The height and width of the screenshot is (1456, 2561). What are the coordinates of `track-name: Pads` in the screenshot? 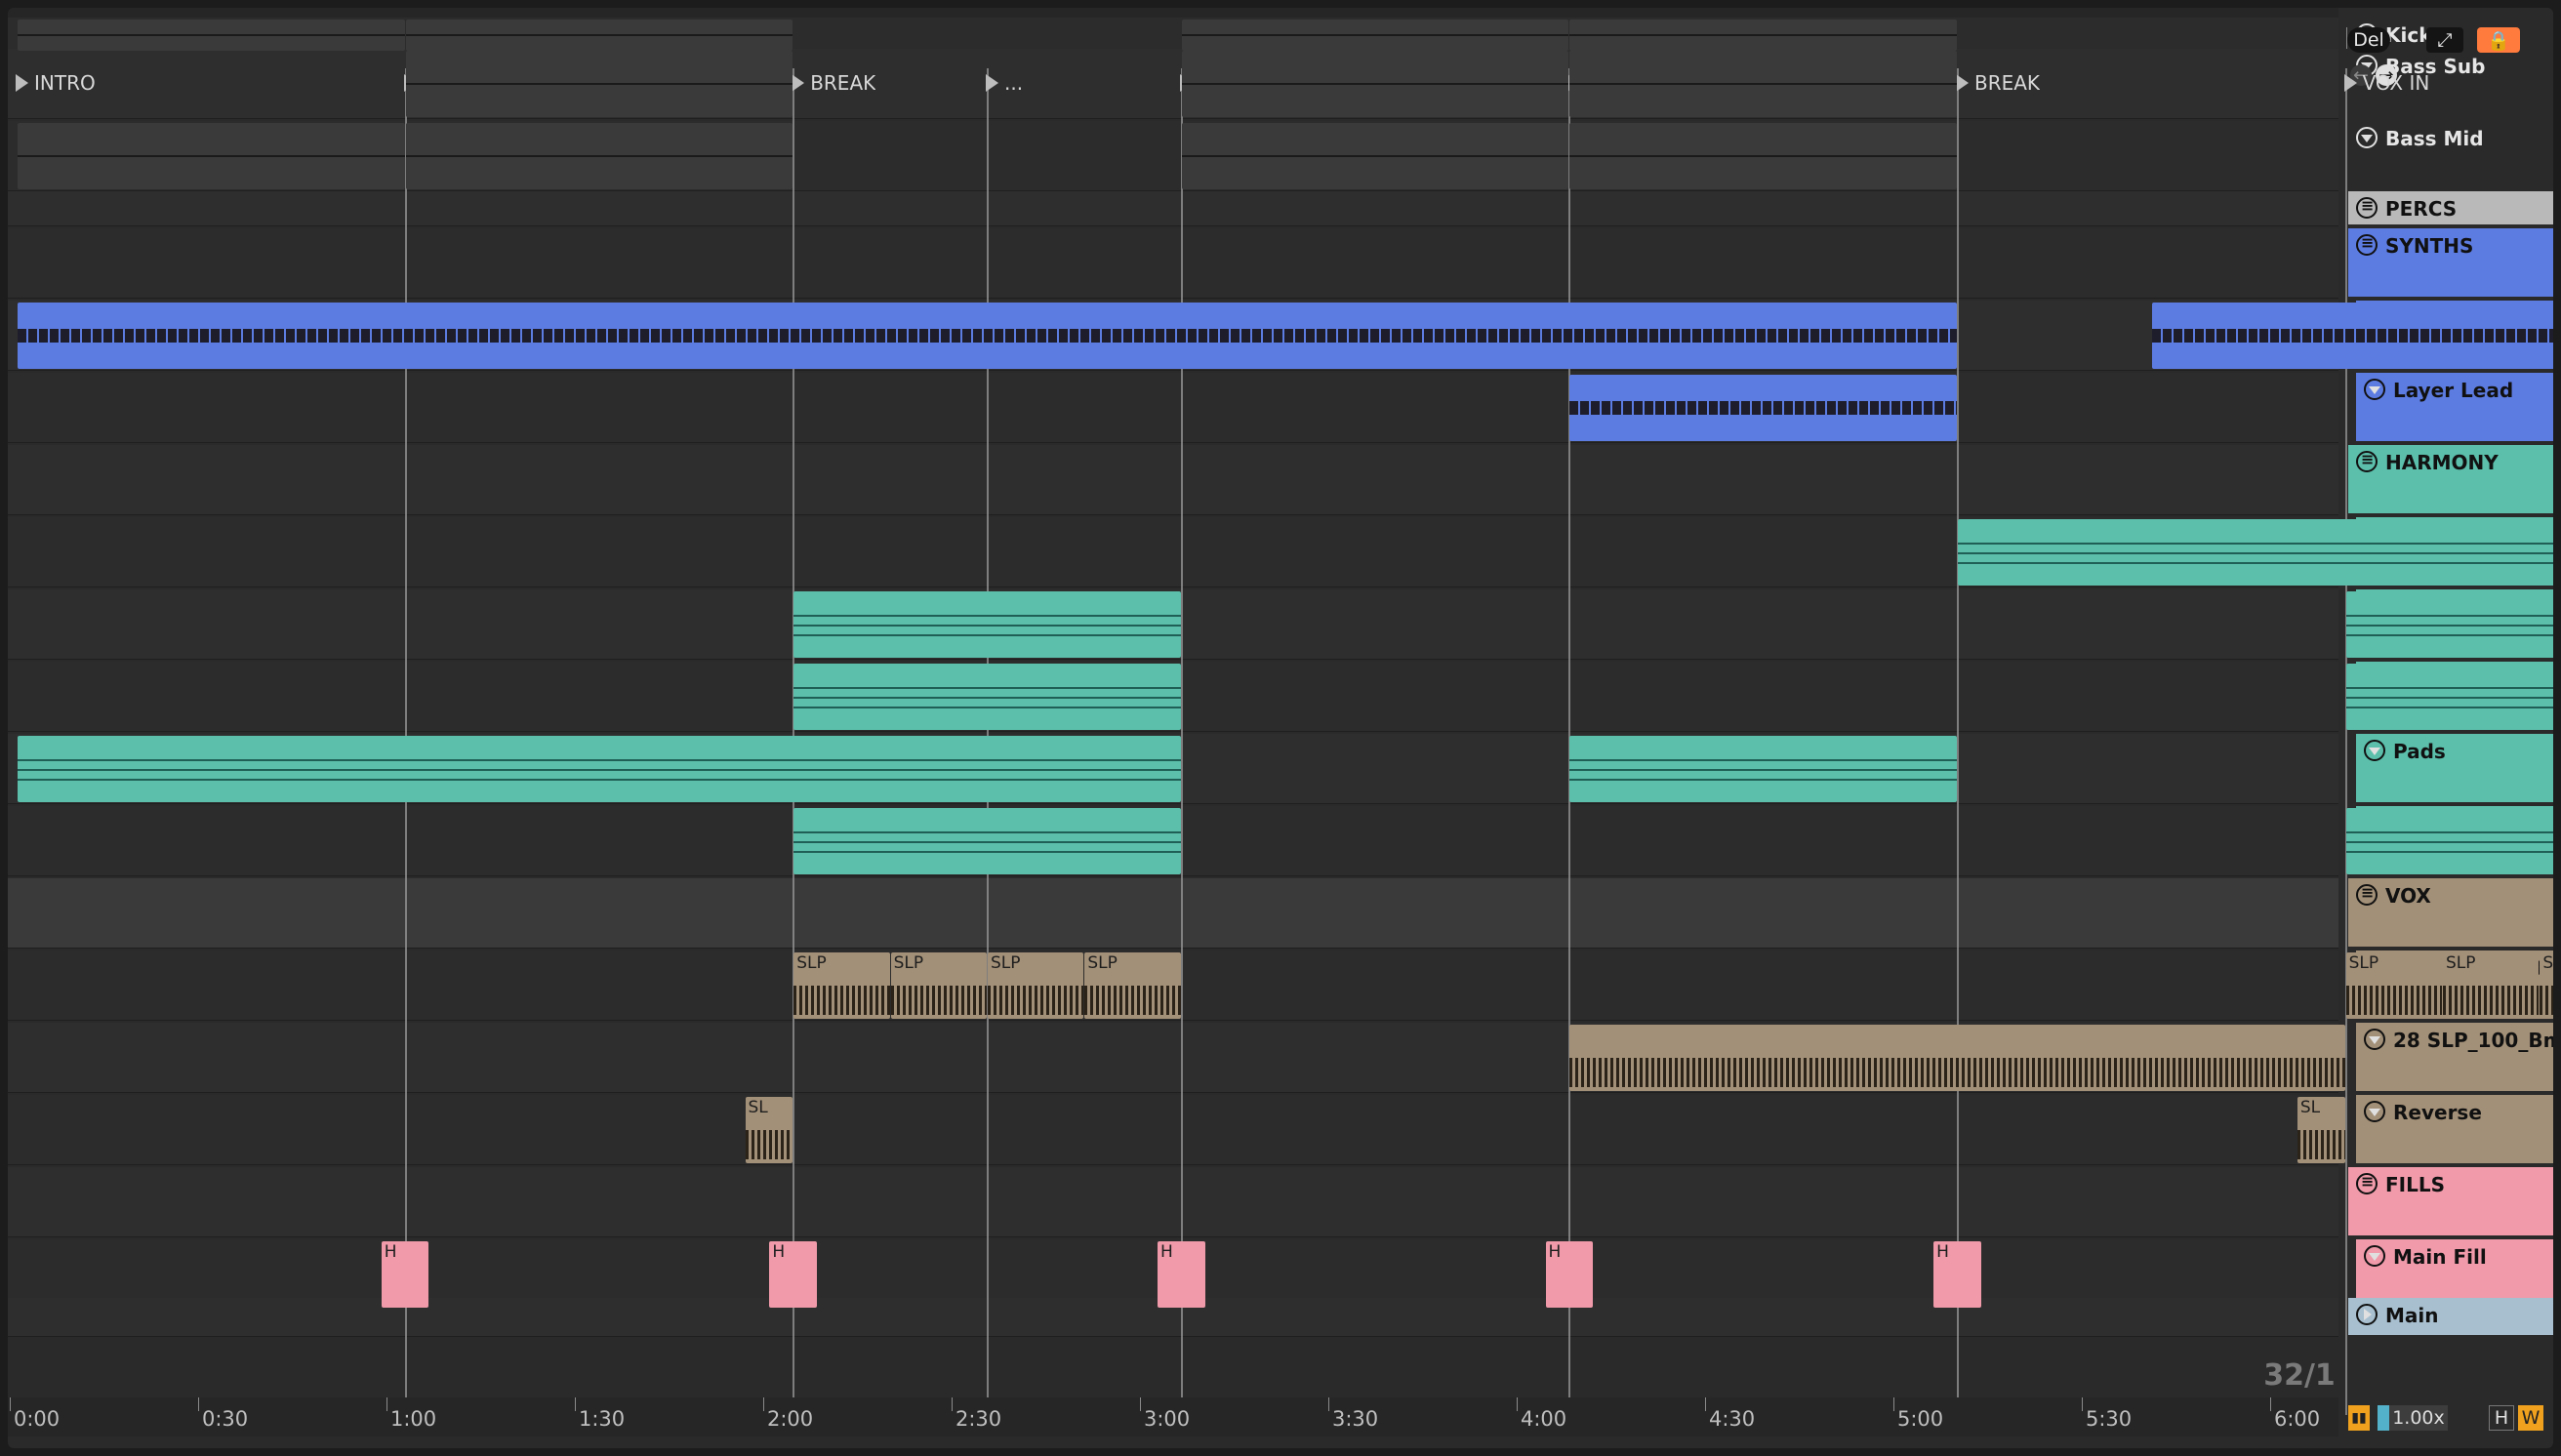 It's located at (2419, 751).